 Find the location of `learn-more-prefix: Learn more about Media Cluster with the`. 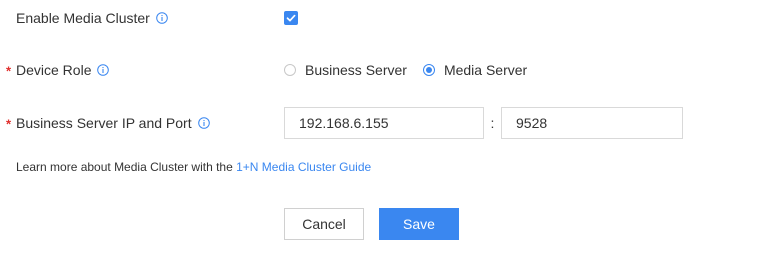

learn-more-prefix: Learn more about Media Cluster with the is located at coordinates (126, 167).